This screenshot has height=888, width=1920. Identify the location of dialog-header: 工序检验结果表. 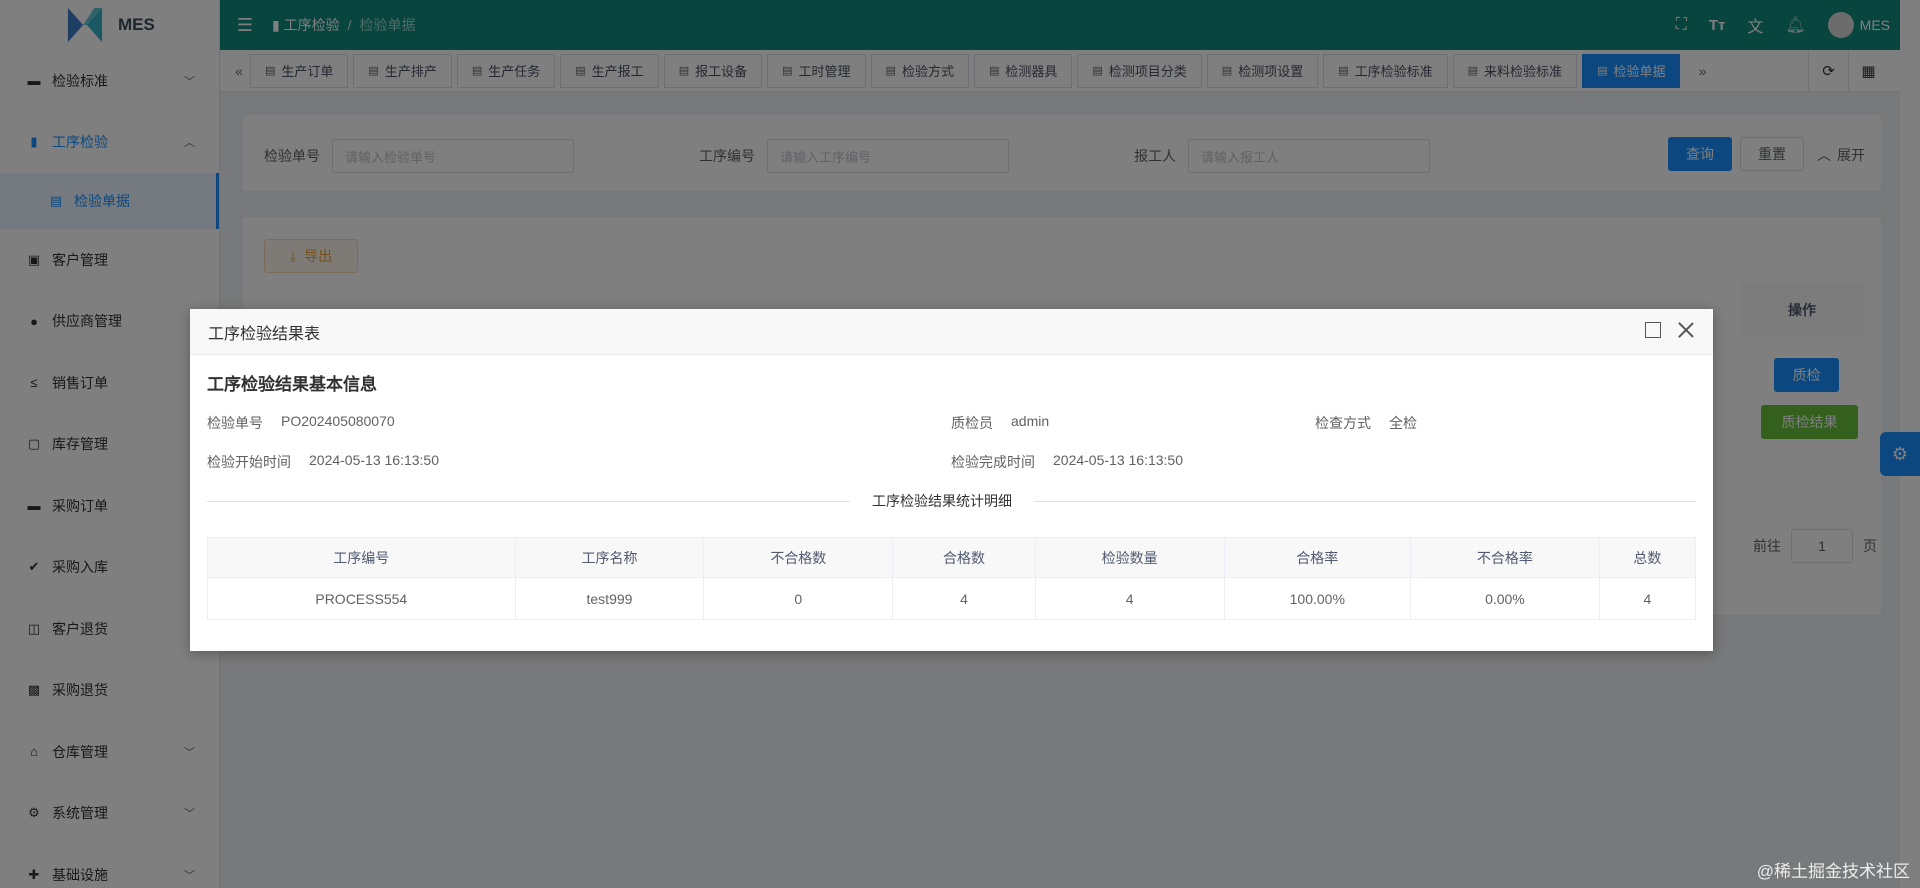
(951, 332).